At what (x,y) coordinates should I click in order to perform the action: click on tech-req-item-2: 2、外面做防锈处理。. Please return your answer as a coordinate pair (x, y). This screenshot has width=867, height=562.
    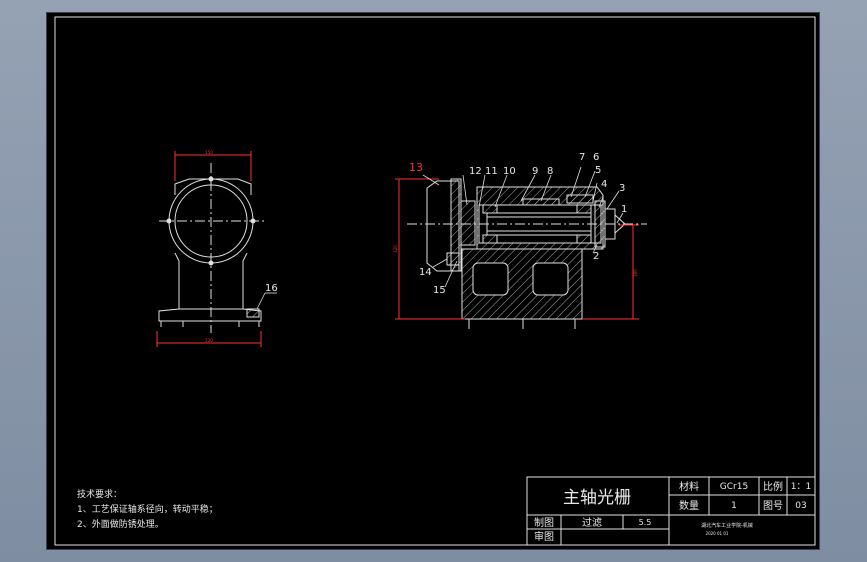
    Looking at the image, I should click on (120, 524).